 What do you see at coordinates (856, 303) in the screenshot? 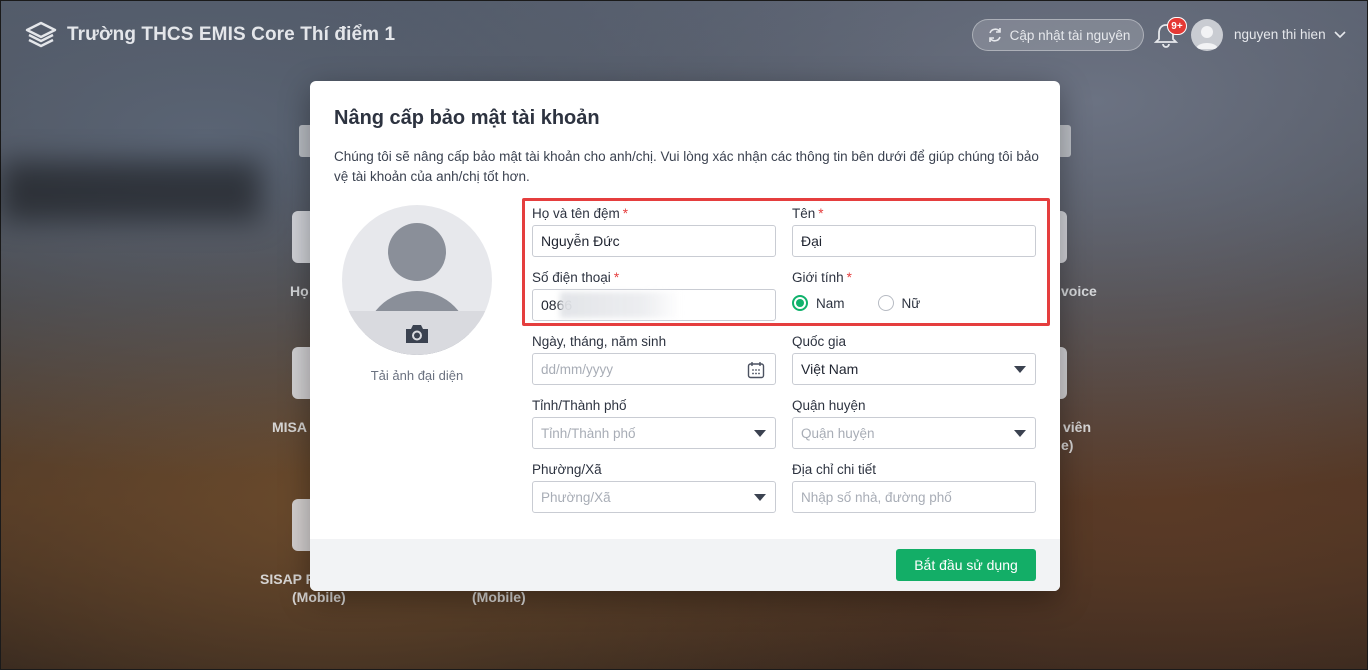
I see `gender-options: Nam Nữ` at bounding box center [856, 303].